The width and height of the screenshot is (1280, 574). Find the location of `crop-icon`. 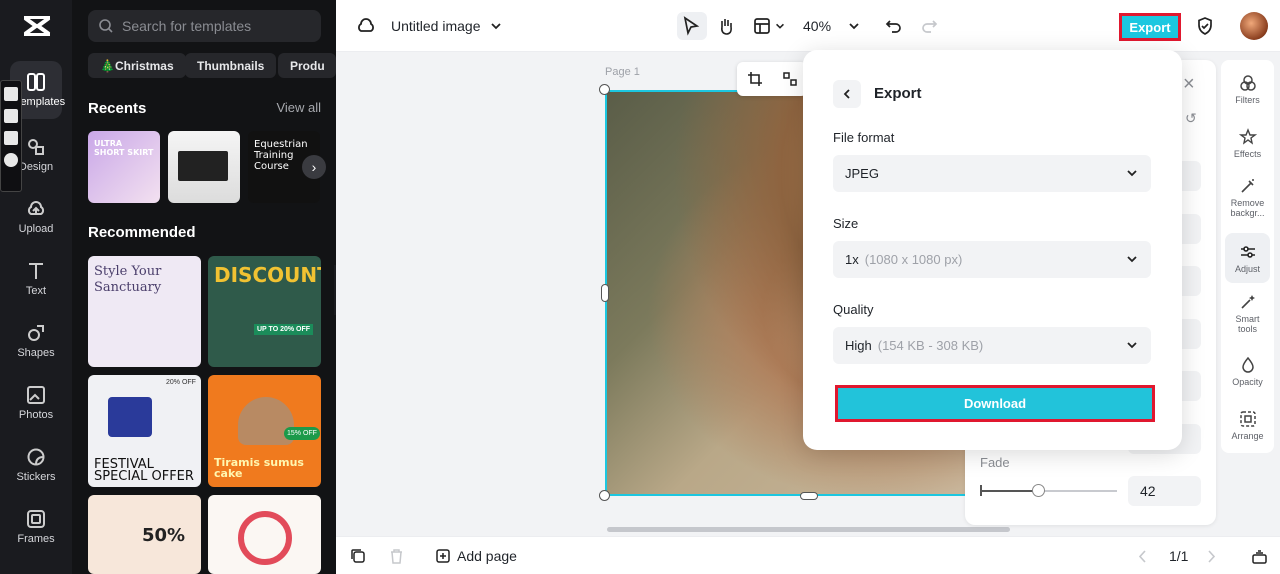

crop-icon is located at coordinates (755, 79).